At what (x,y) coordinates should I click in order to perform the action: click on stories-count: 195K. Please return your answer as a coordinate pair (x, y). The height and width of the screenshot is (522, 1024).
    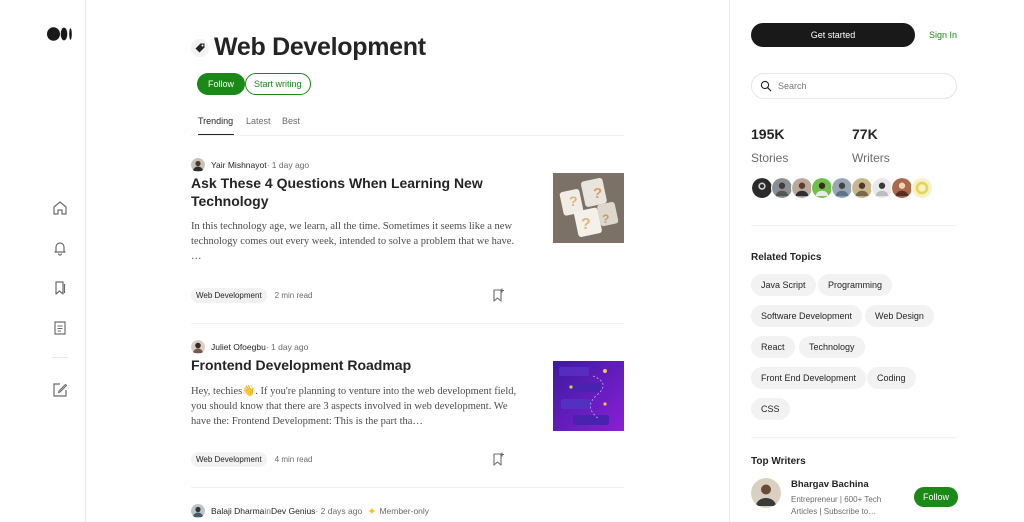
    Looking at the image, I should click on (768, 134).